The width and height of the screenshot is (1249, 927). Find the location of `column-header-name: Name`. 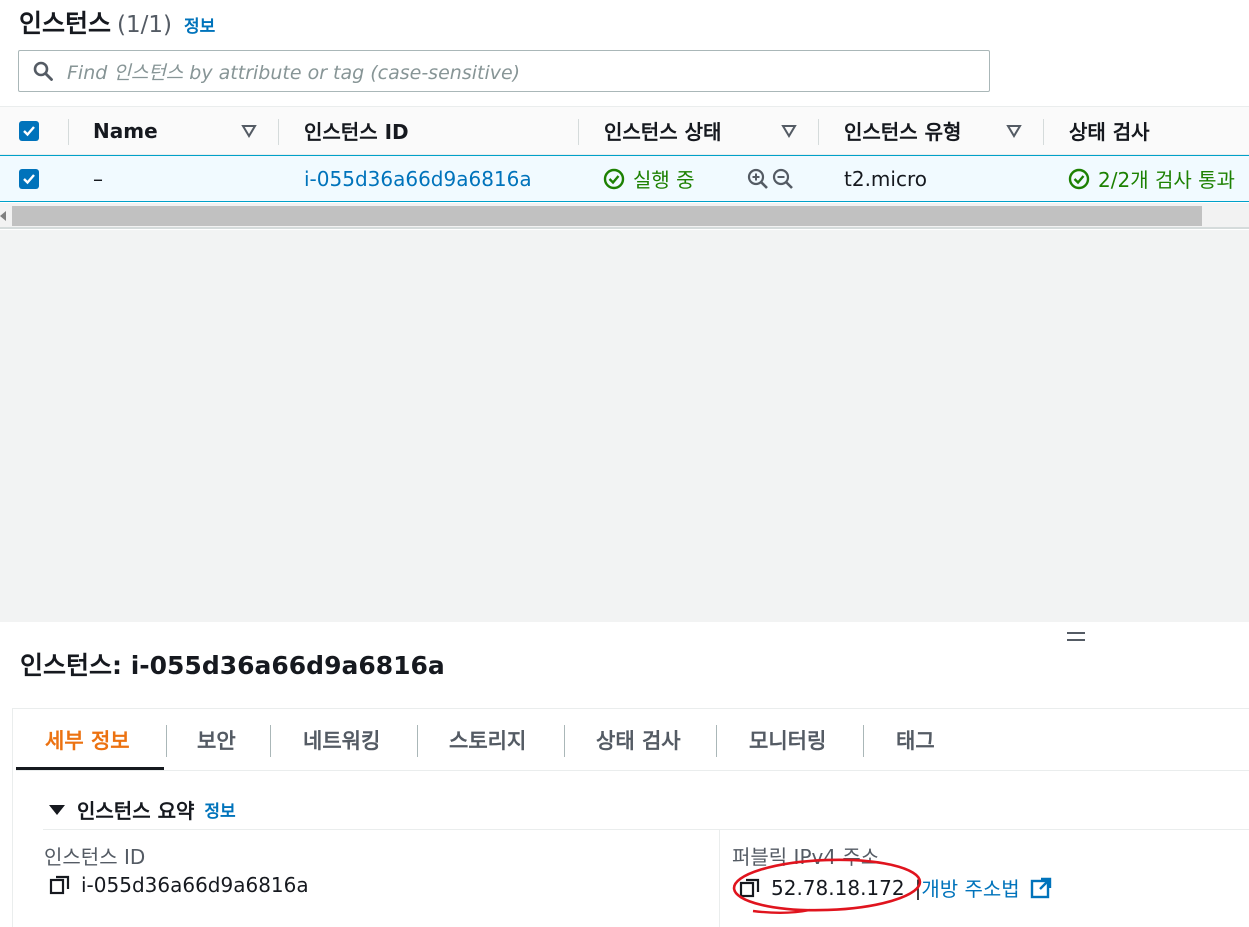

column-header-name: Name is located at coordinates (125, 130).